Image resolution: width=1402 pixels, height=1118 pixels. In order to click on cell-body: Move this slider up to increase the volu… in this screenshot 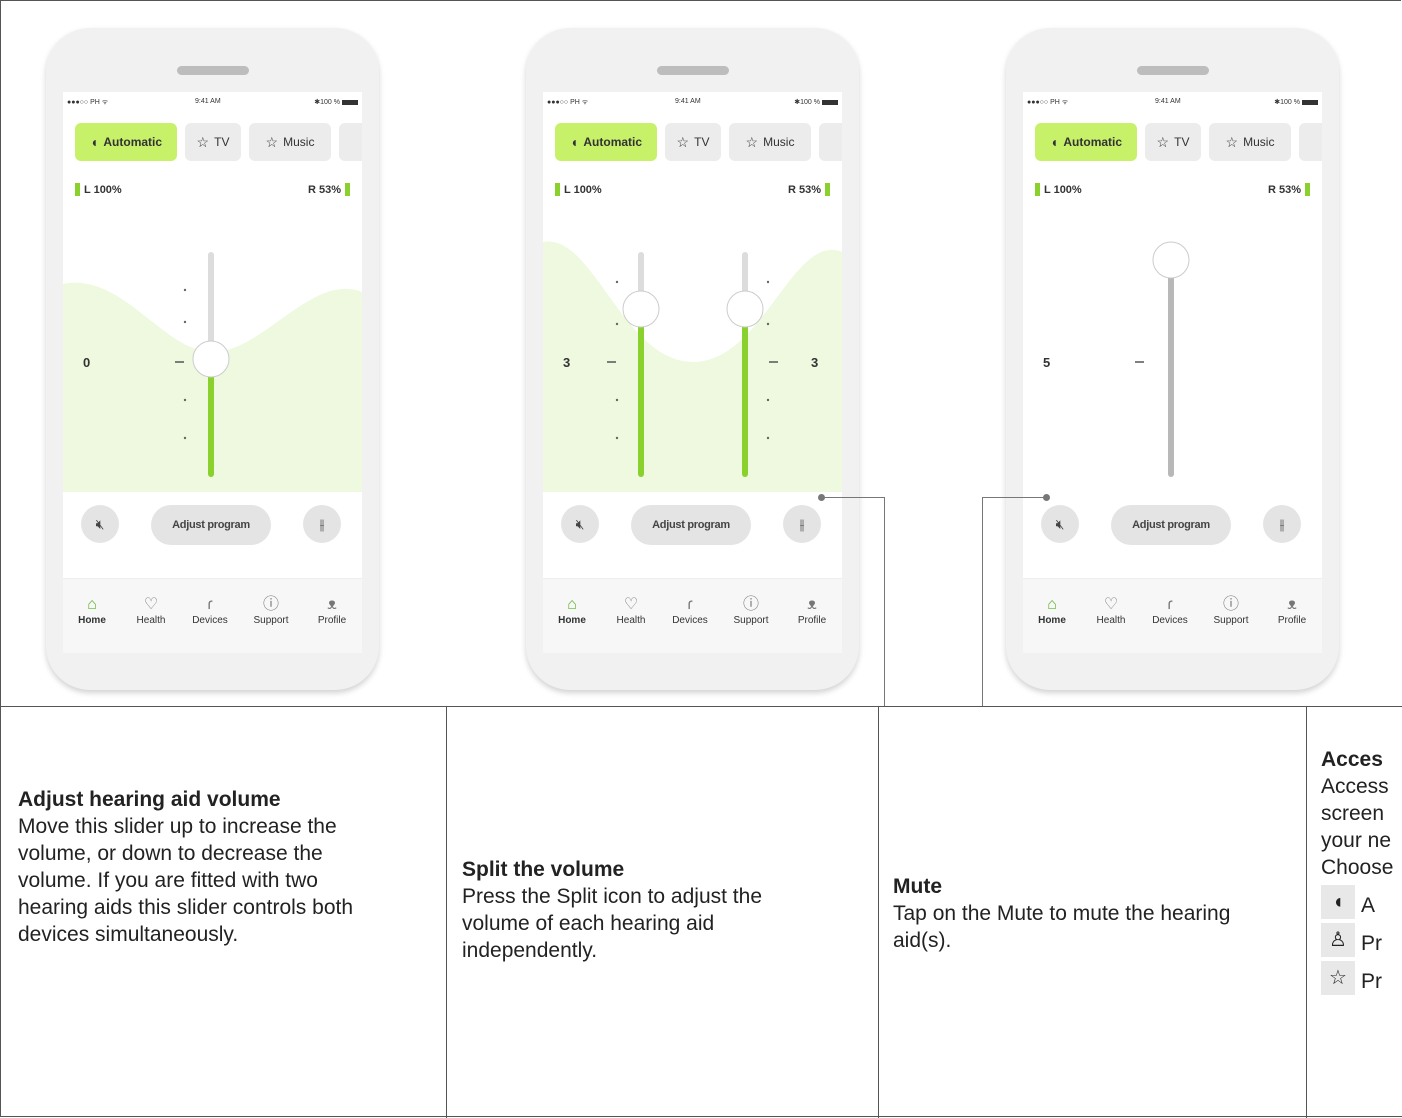, I will do `click(186, 880)`.